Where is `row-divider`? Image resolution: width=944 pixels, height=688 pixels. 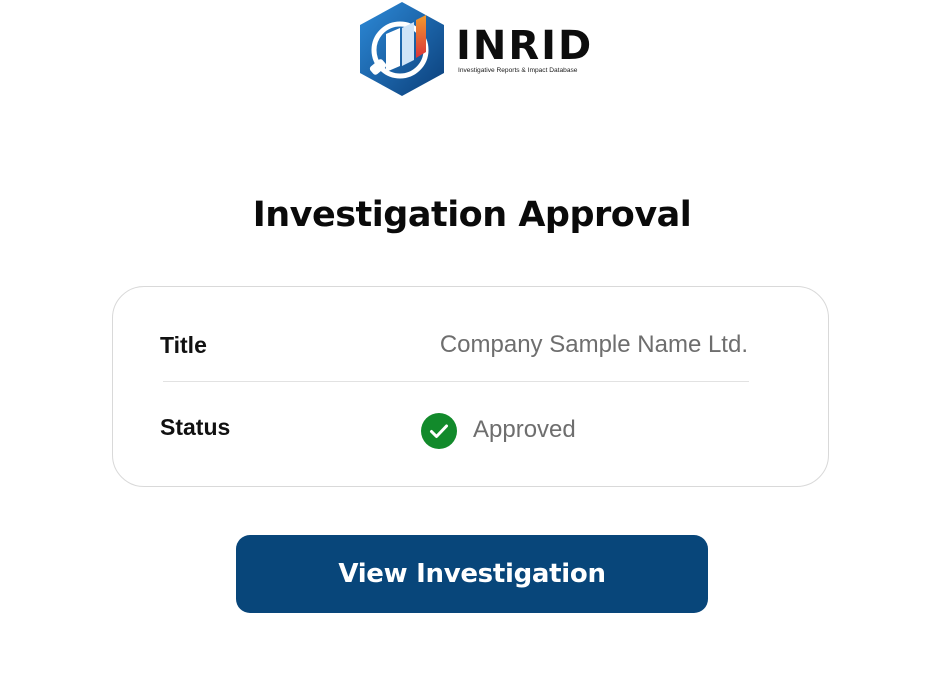
row-divider is located at coordinates (456, 381).